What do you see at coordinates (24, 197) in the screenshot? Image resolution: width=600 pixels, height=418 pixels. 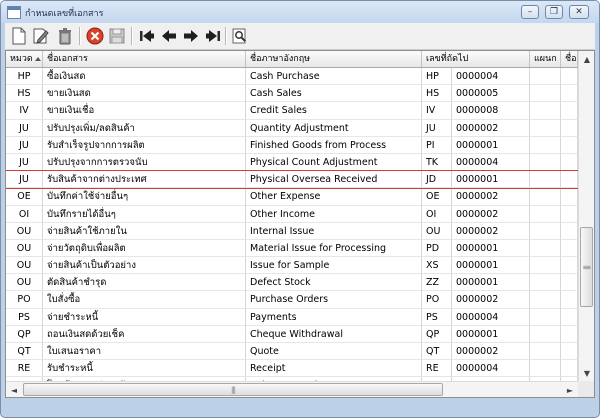 I see `cell-category: OE` at bounding box center [24, 197].